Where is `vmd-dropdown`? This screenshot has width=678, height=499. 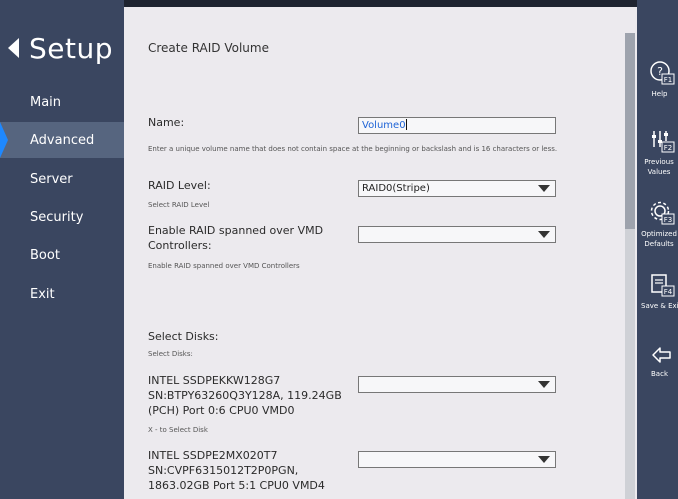
vmd-dropdown is located at coordinates (457, 234).